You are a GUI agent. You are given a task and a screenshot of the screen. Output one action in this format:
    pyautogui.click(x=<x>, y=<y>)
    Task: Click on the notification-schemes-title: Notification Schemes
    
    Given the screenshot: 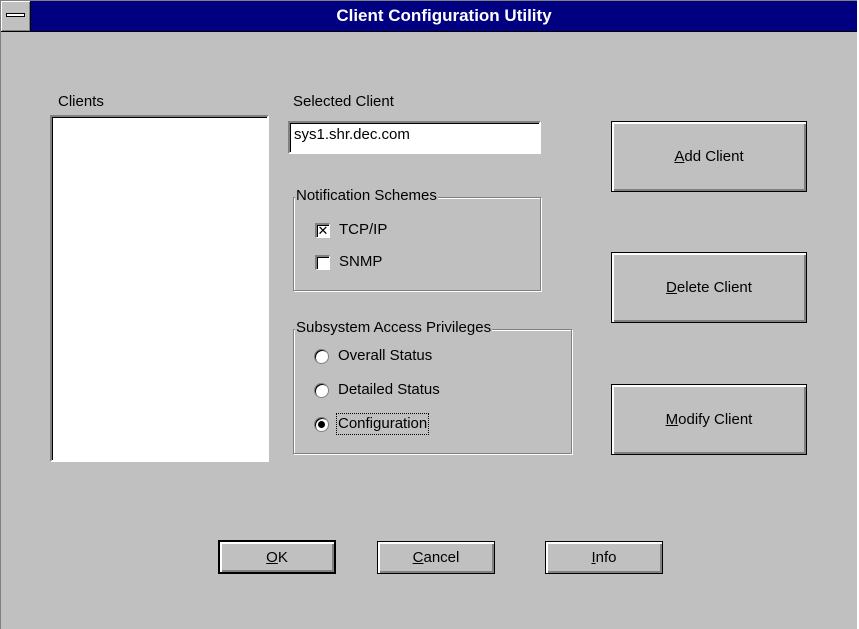 What is the action you would take?
    pyautogui.click(x=366, y=196)
    